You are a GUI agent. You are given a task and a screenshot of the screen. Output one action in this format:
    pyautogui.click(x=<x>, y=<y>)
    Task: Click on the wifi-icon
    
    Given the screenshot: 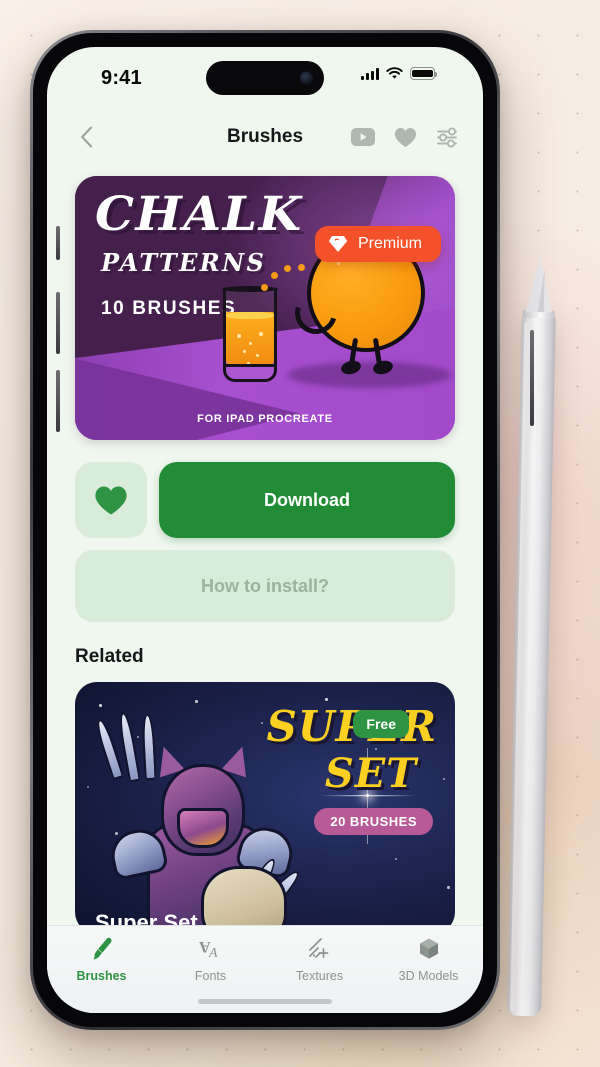 What is the action you would take?
    pyautogui.click(x=394, y=73)
    